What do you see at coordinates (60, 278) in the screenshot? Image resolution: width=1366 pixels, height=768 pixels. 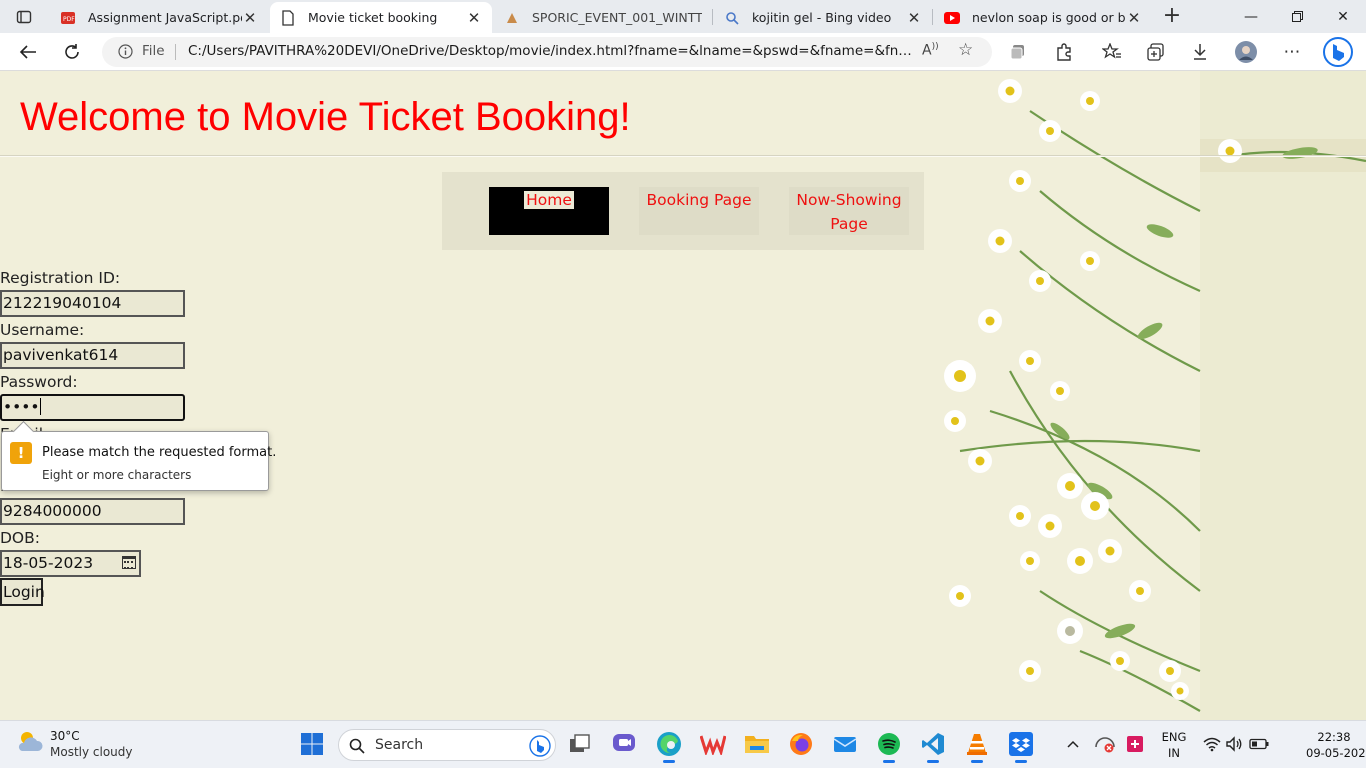 I see `registration-id-label: Registration ID:` at bounding box center [60, 278].